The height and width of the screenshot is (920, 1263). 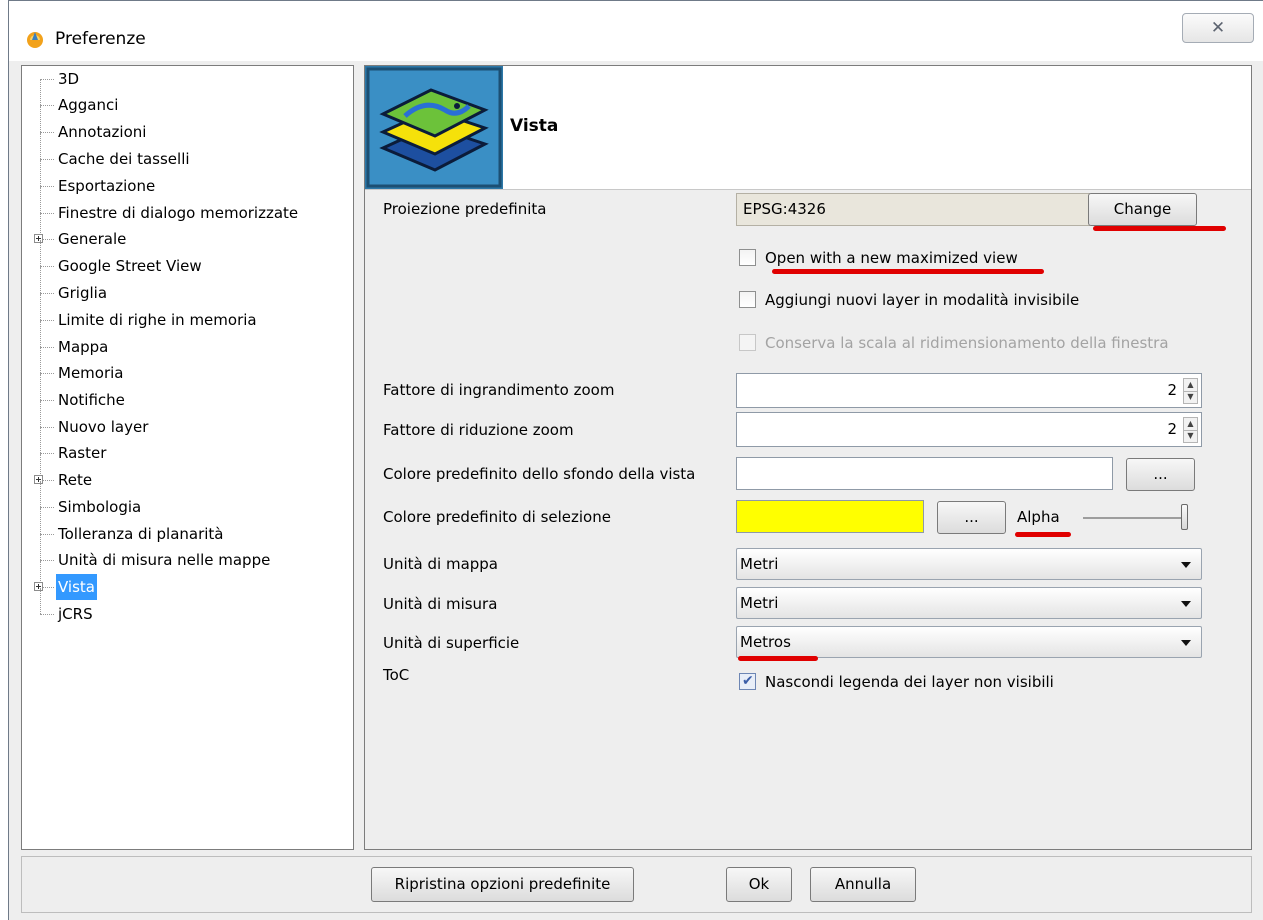 I want to click on cancel-button: Annulla, so click(x=863, y=884).